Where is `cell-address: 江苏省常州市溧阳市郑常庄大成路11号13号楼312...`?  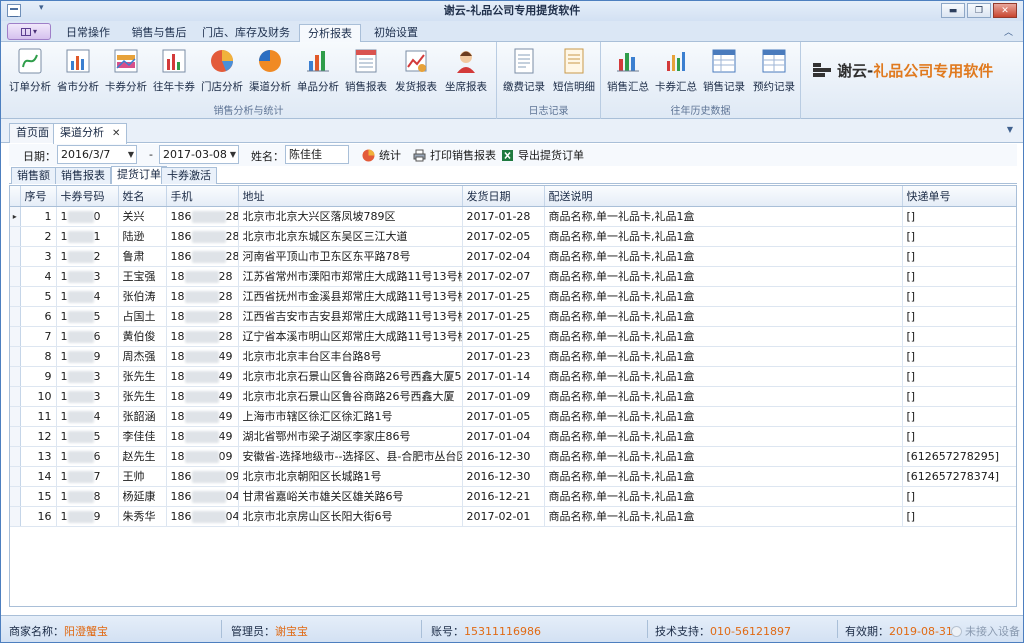 cell-address: 江苏省常州市溧阳市郑常庄大成路11号13号楼312... is located at coordinates (350, 276).